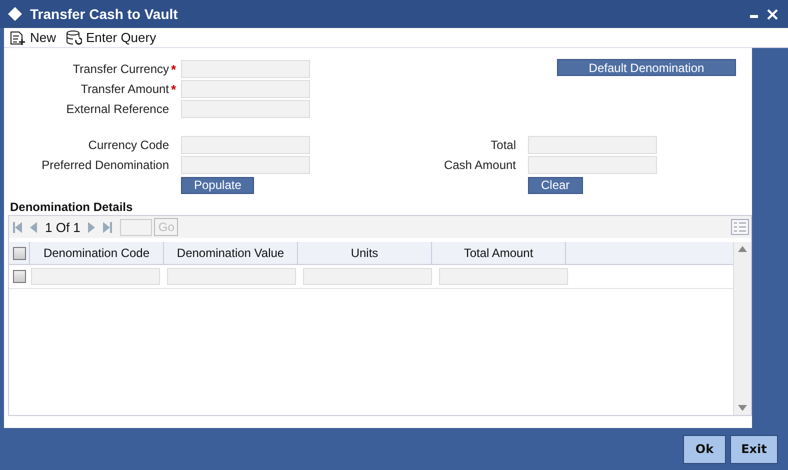 This screenshot has width=788, height=470. What do you see at coordinates (120, 69) in the screenshot?
I see `field-label: Transfer Currency` at bounding box center [120, 69].